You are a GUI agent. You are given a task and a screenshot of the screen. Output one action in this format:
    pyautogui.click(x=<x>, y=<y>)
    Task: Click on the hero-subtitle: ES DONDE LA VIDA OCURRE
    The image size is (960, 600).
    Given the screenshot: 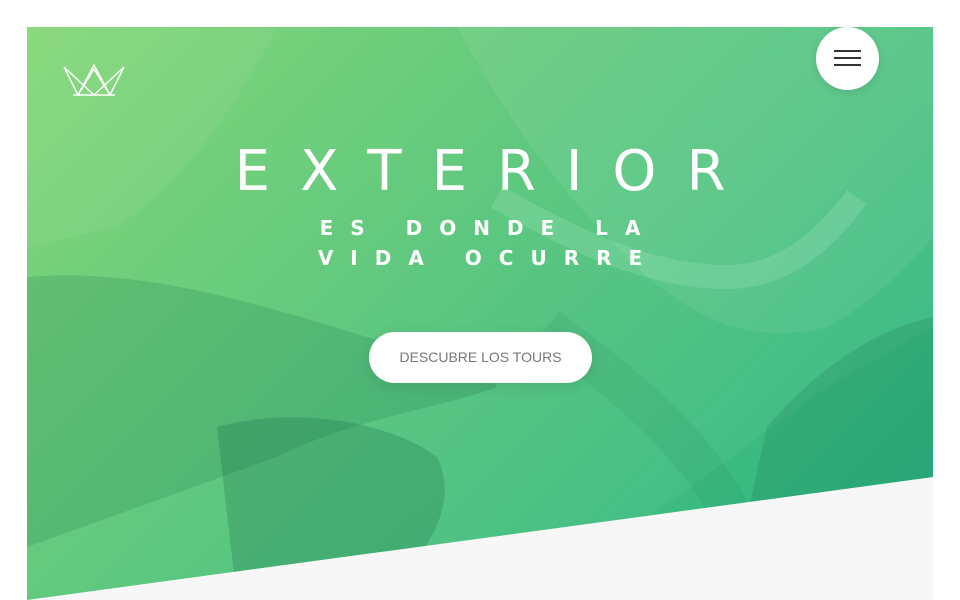 What is the action you would take?
    pyautogui.click(x=488, y=243)
    